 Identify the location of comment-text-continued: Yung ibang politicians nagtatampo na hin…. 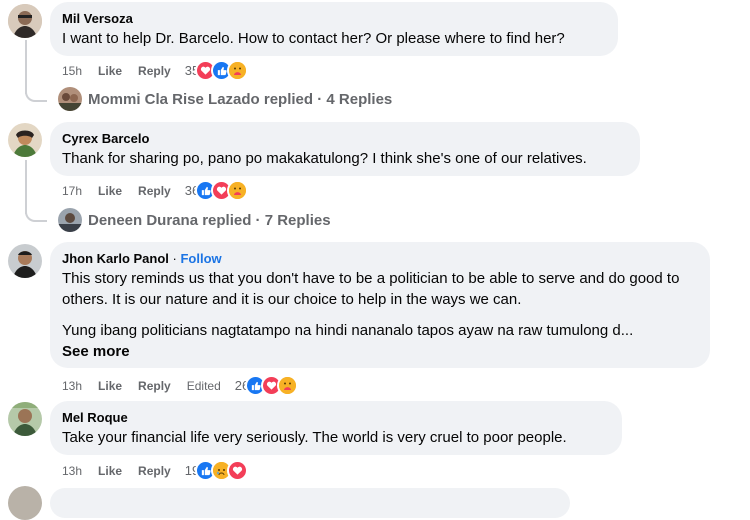
(348, 330).